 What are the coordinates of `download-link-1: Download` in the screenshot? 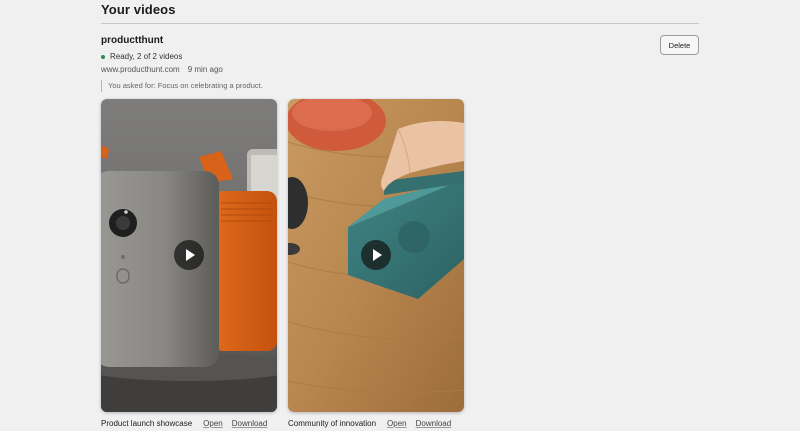 It's located at (250, 423).